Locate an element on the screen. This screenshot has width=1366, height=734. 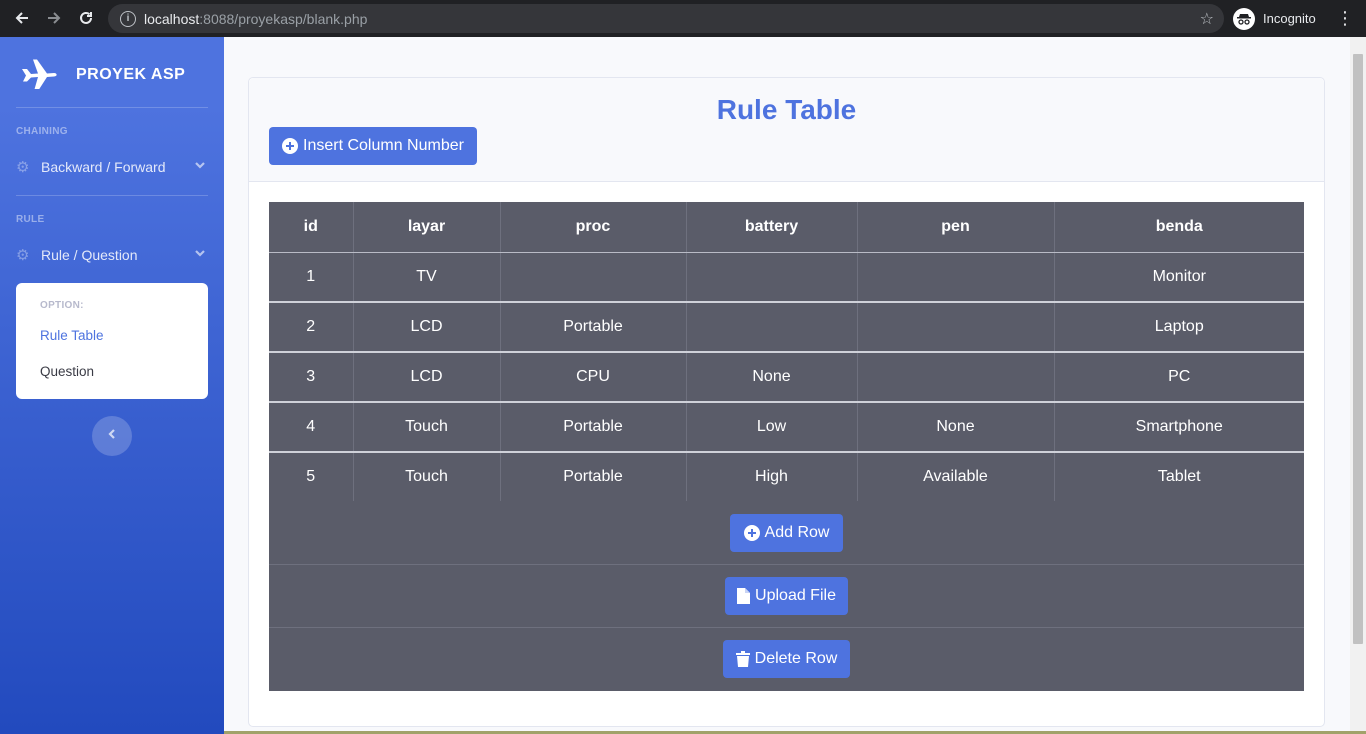
collapse-item-rule-table: Rule Table is located at coordinates (72, 335).